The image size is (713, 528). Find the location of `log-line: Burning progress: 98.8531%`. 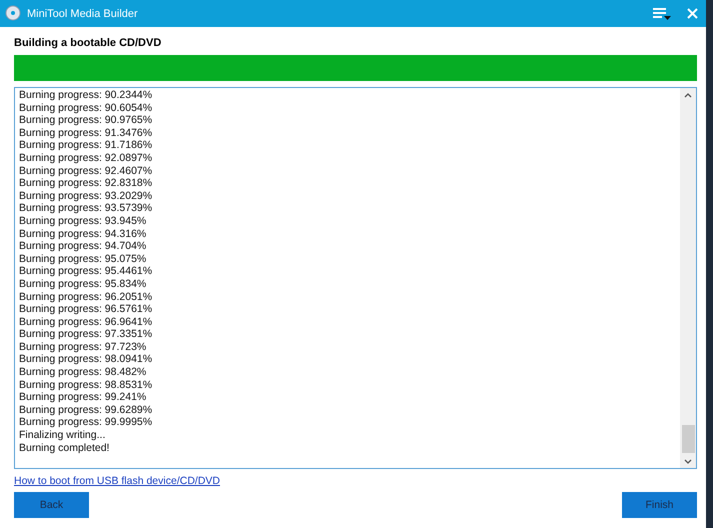

log-line: Burning progress: 98.8531% is located at coordinates (86, 385).